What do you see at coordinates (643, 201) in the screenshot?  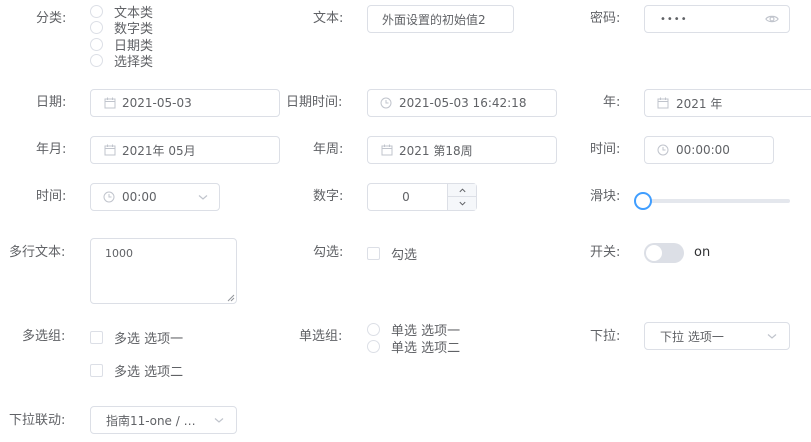 I see `slider-handle` at bounding box center [643, 201].